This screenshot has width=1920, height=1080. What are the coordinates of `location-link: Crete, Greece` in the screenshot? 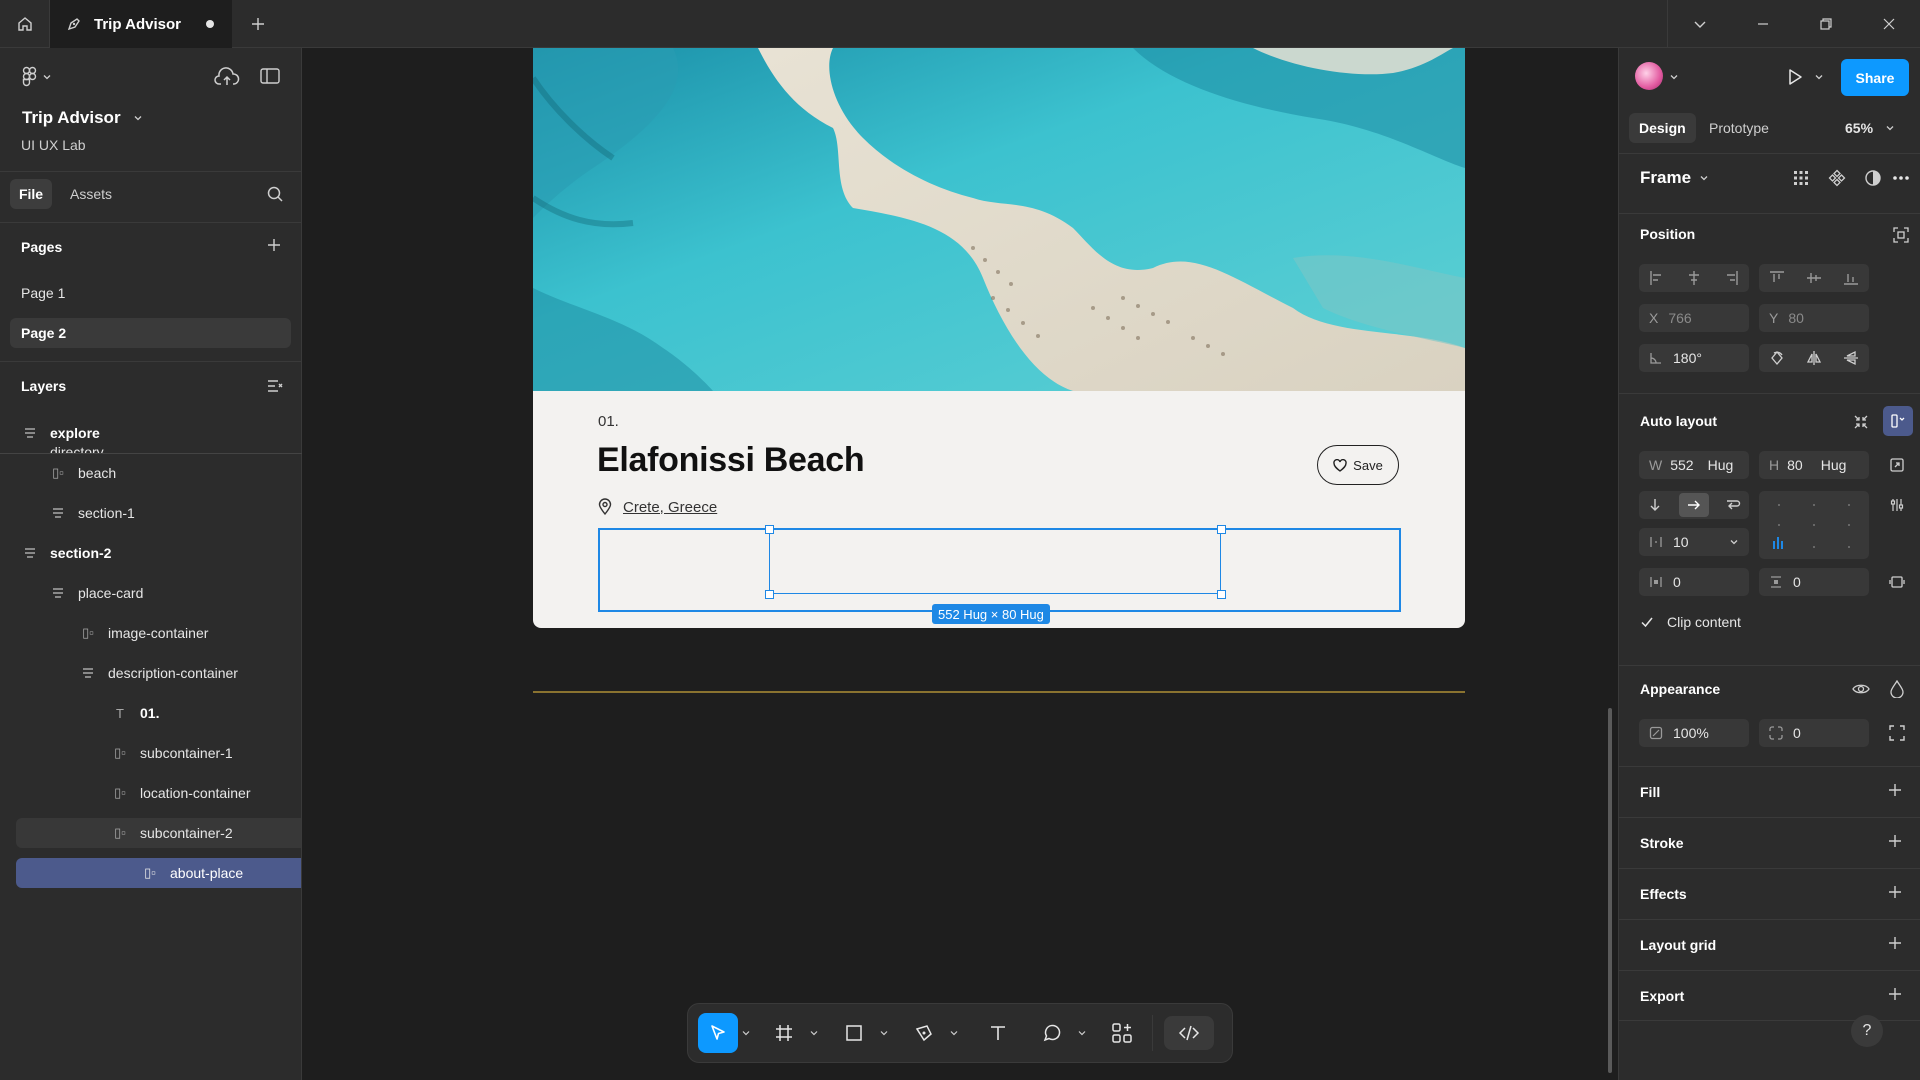 It's located at (670, 507).